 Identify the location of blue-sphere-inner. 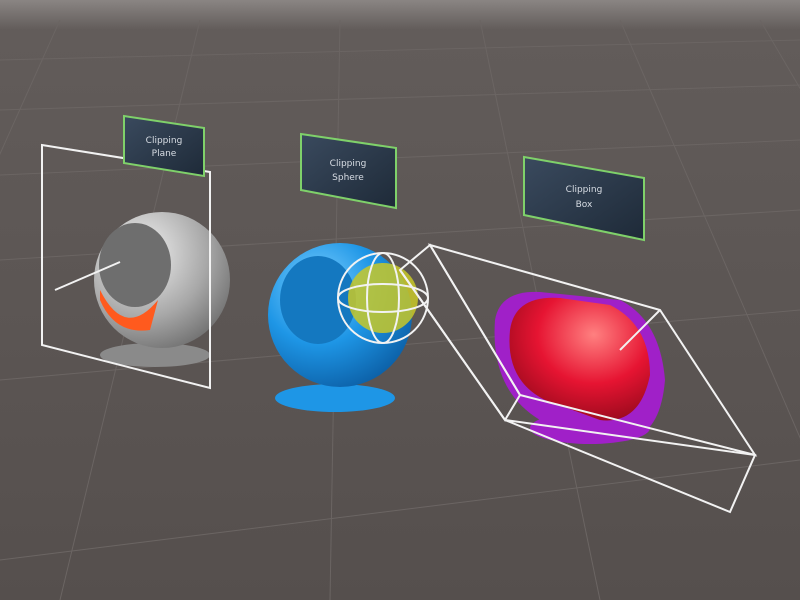
(318, 300).